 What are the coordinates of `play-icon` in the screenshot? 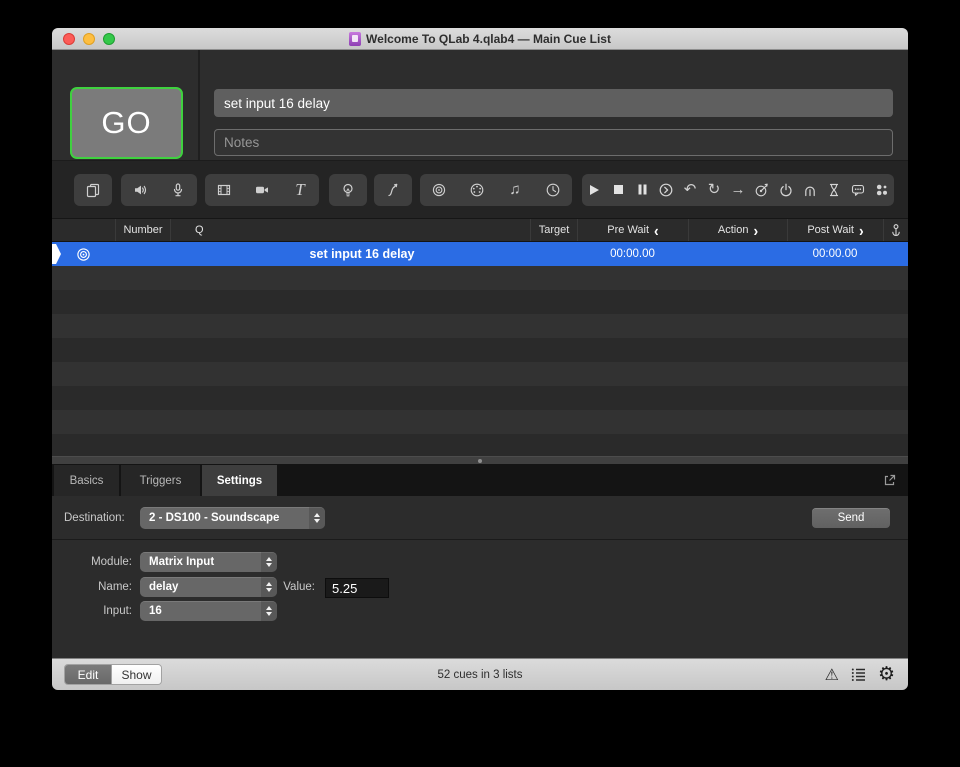 It's located at (594, 190).